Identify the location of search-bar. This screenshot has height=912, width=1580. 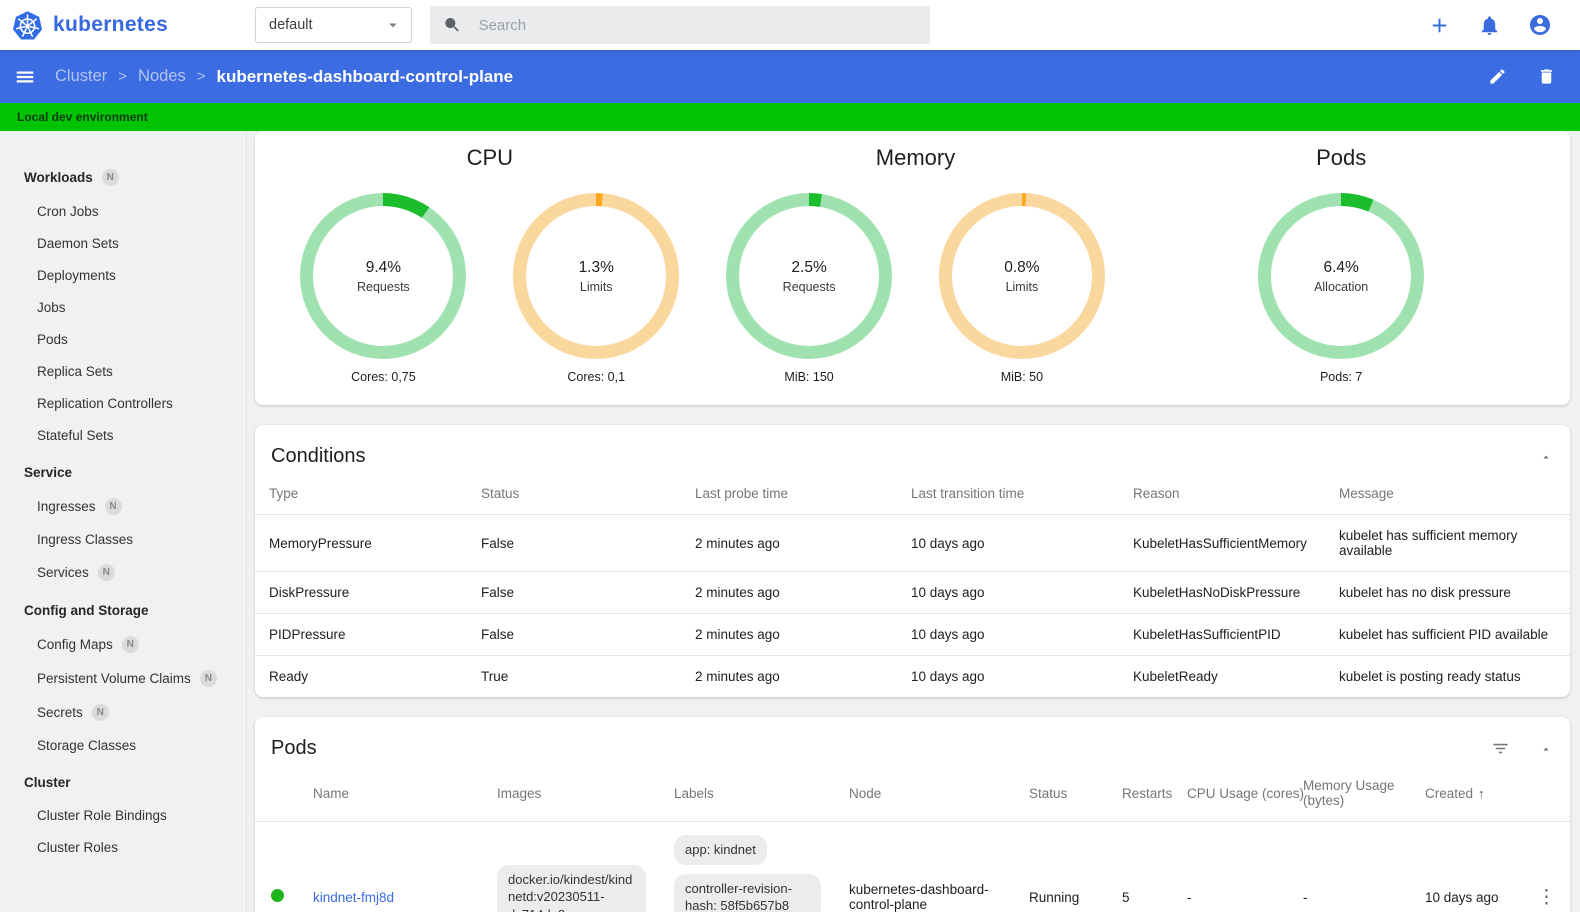
(680, 25).